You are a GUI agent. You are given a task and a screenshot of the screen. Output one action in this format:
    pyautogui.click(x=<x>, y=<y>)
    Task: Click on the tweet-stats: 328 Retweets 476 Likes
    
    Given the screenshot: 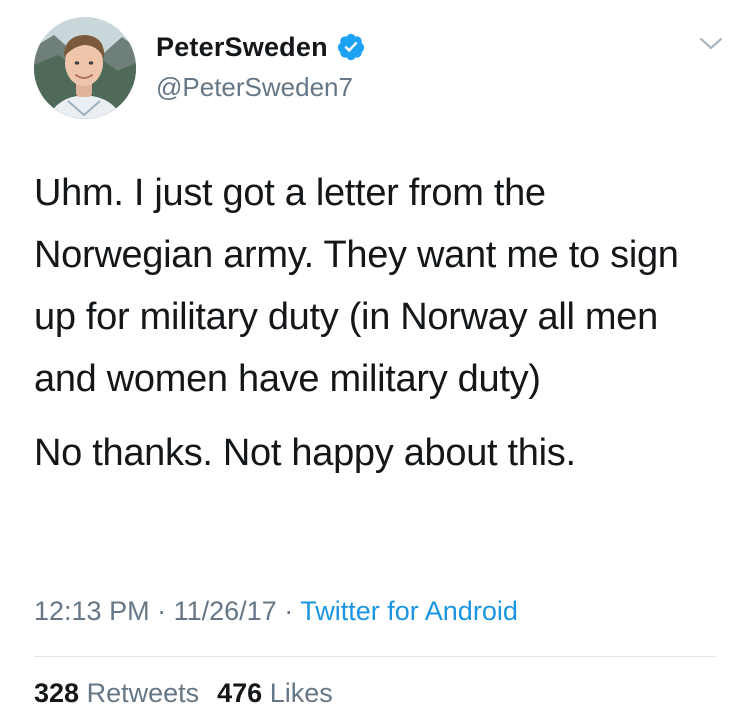 What is the action you would take?
    pyautogui.click(x=183, y=693)
    